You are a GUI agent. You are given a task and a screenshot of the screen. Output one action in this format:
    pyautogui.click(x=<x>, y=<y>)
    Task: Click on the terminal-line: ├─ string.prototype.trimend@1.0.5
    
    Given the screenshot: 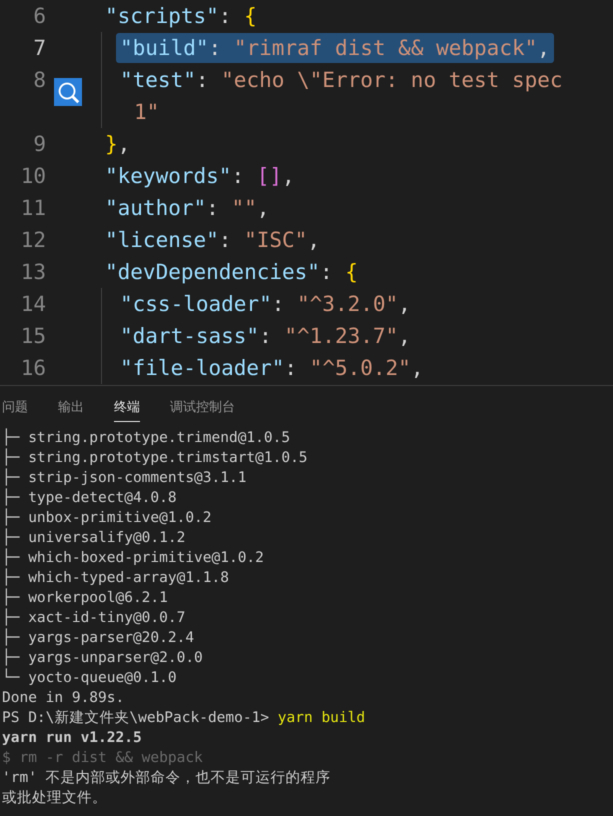 What is the action you would take?
    pyautogui.click(x=147, y=438)
    